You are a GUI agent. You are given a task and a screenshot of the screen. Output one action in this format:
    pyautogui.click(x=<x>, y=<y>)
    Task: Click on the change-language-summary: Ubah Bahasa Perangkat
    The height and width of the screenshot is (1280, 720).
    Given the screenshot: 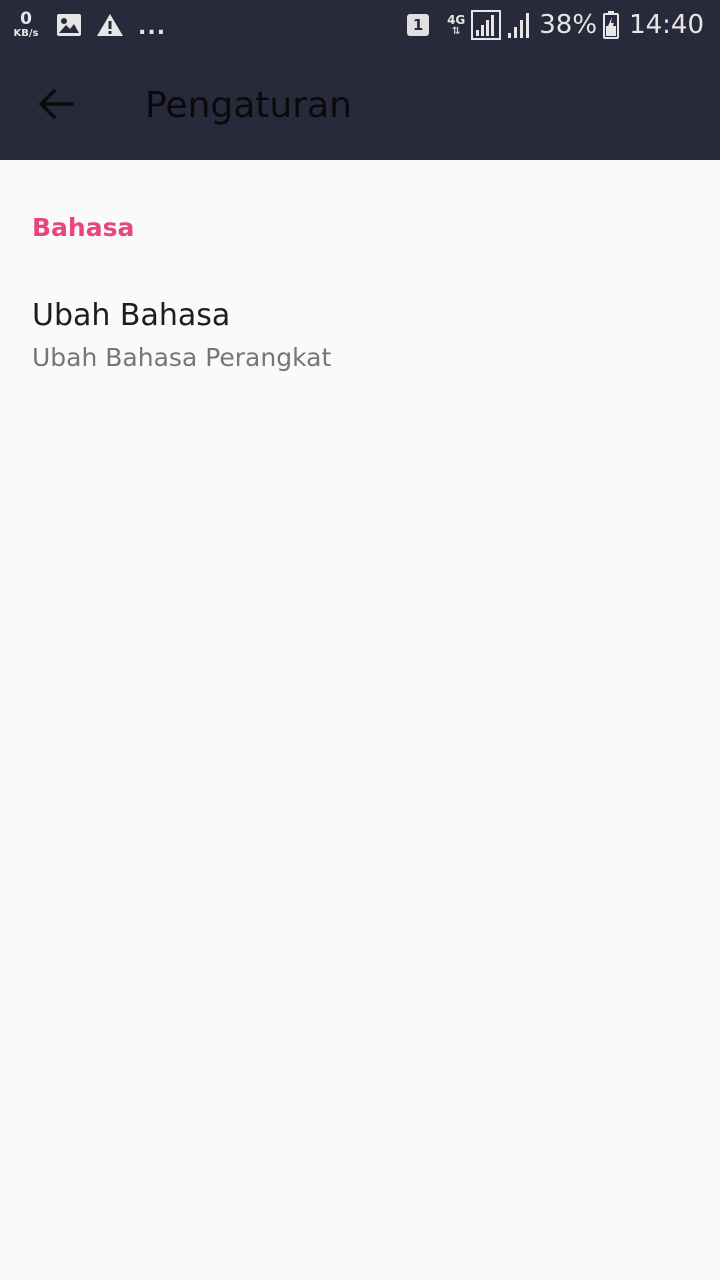 What is the action you would take?
    pyautogui.click(x=182, y=357)
    